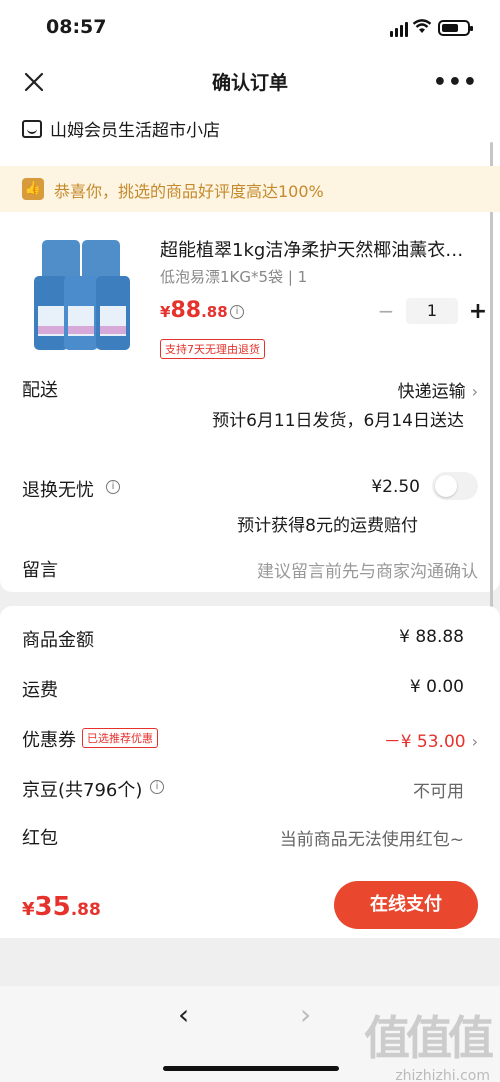 This screenshot has height=1082, width=500. I want to click on thumbs-up-icon: 👍, so click(33, 189).